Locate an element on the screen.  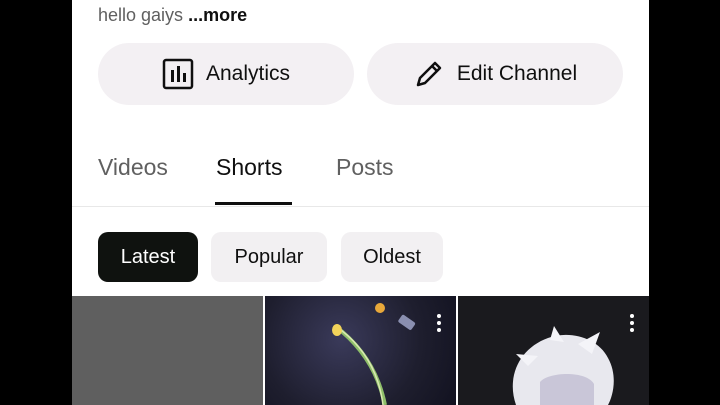
tab-posts: Posts is located at coordinates (365, 167).